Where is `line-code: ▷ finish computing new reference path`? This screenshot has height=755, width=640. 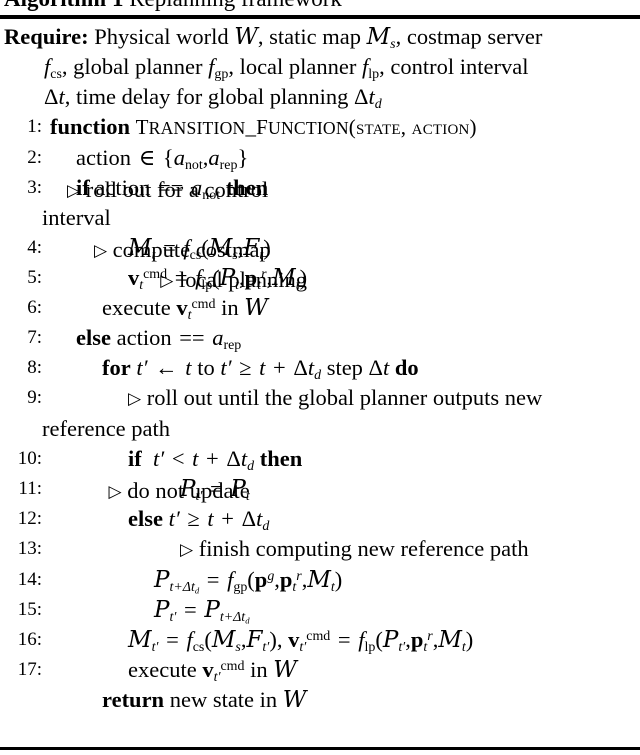 line-code: ▷ finish computing new reference path is located at coordinates (354, 548).